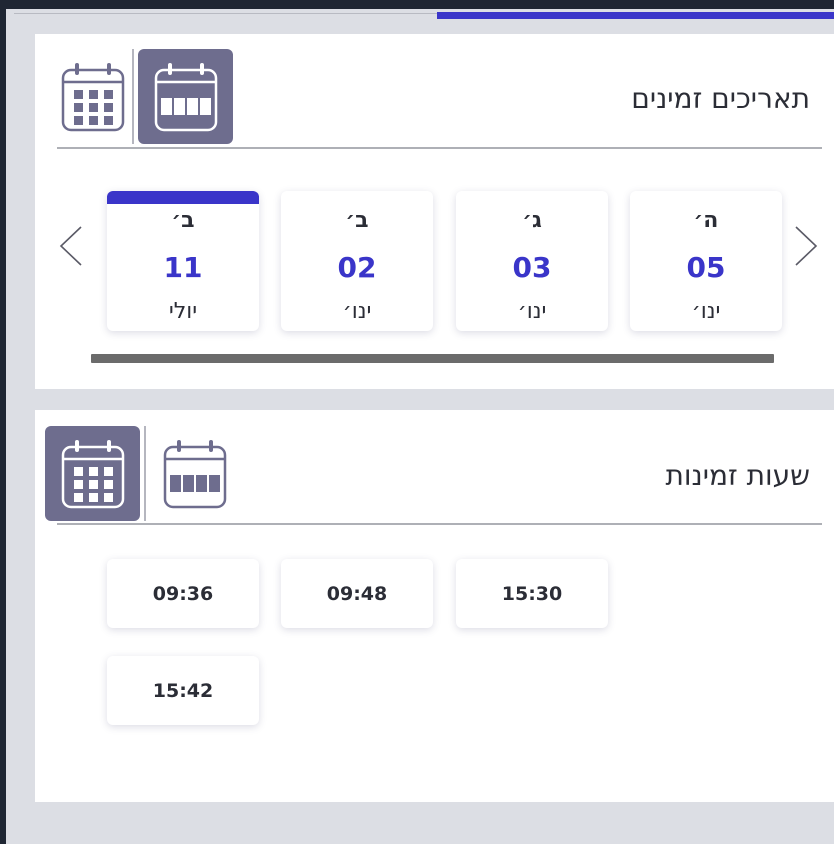 Image resolution: width=834 pixels, height=844 pixels. I want to click on date-weekday: ג׳, so click(532, 220).